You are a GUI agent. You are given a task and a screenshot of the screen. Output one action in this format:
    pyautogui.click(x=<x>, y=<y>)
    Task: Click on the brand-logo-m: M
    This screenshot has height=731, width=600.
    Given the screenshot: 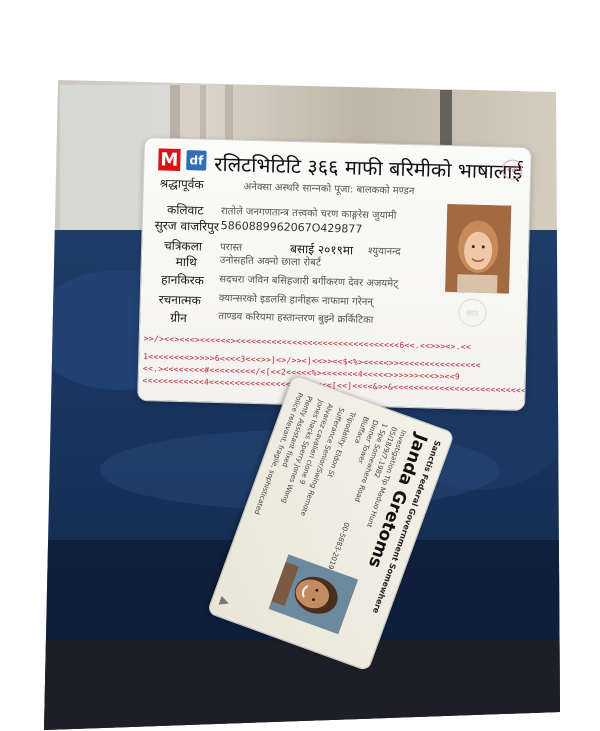 What is the action you would take?
    pyautogui.click(x=169, y=159)
    